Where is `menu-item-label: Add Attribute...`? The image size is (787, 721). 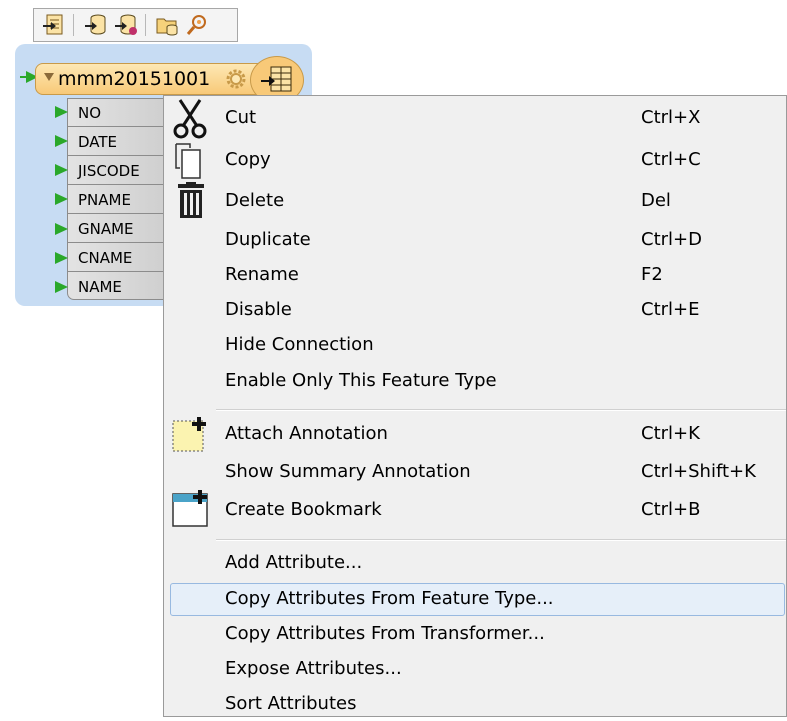
menu-item-label: Add Attribute... is located at coordinates (294, 562).